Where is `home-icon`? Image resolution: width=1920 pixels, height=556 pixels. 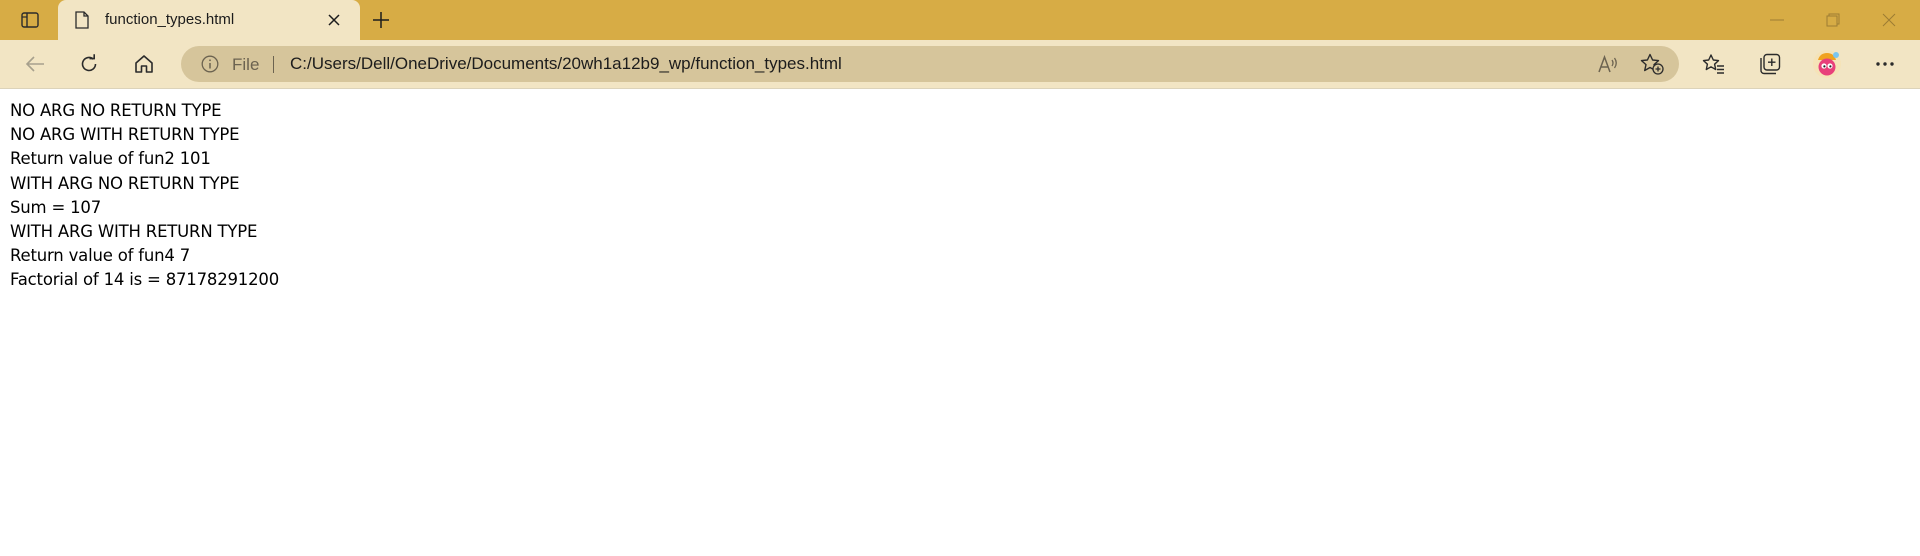
home-icon is located at coordinates (144, 64).